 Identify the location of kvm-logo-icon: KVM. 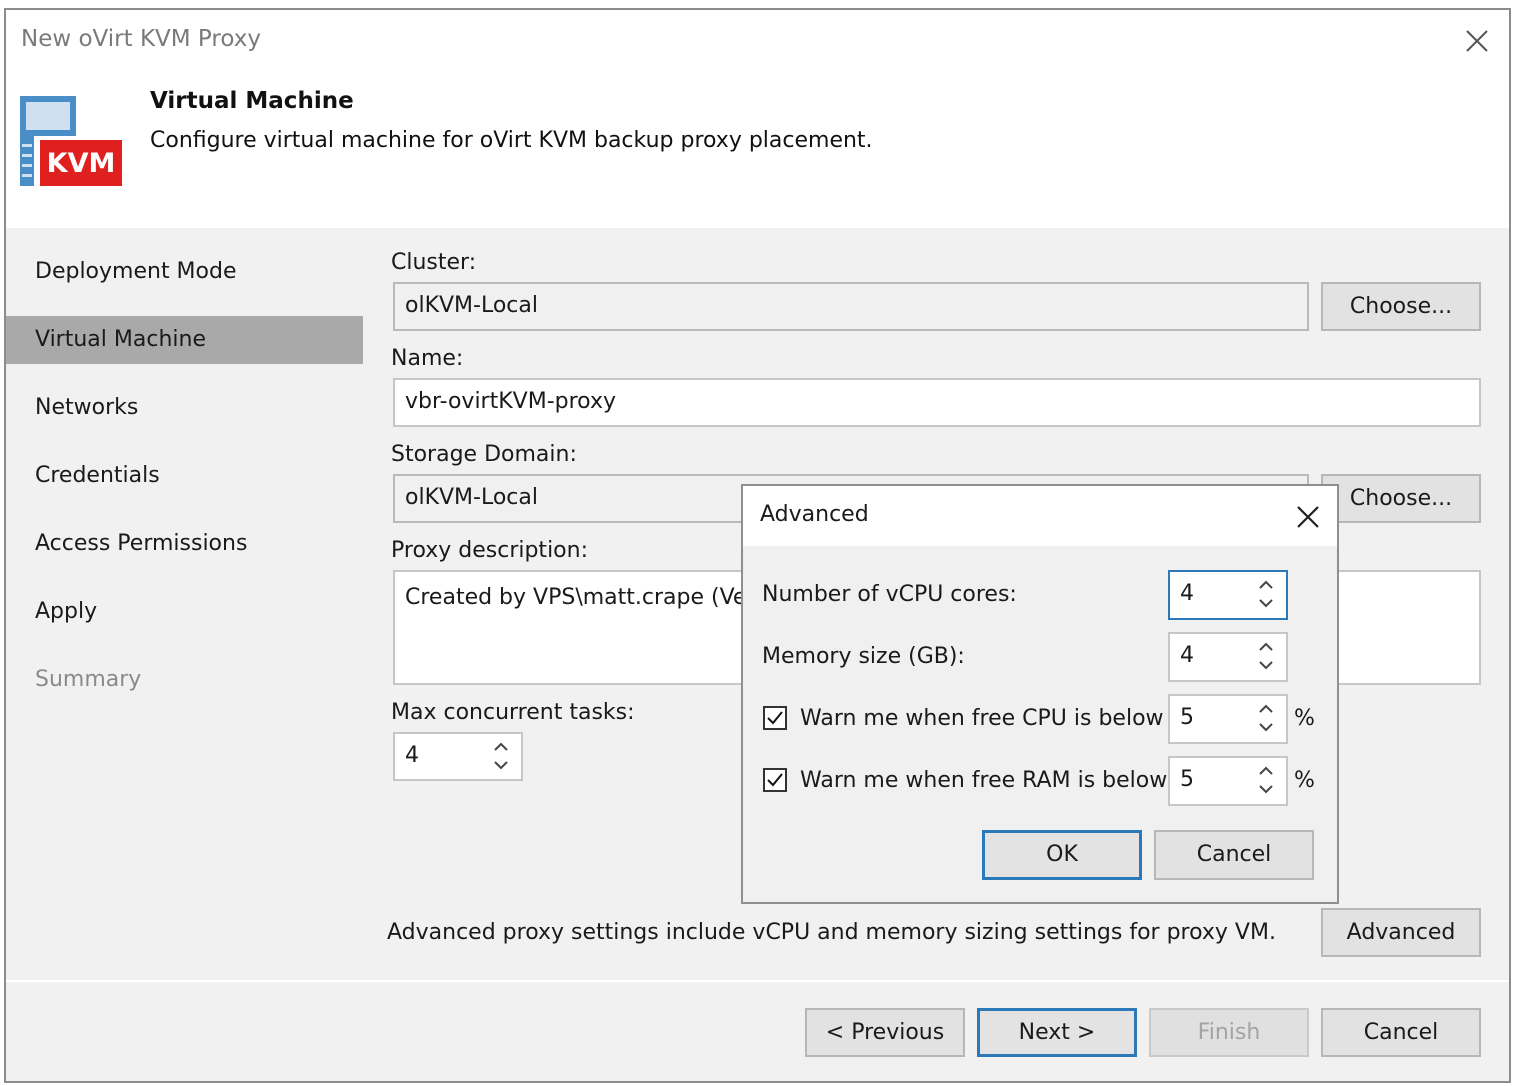
(72, 142).